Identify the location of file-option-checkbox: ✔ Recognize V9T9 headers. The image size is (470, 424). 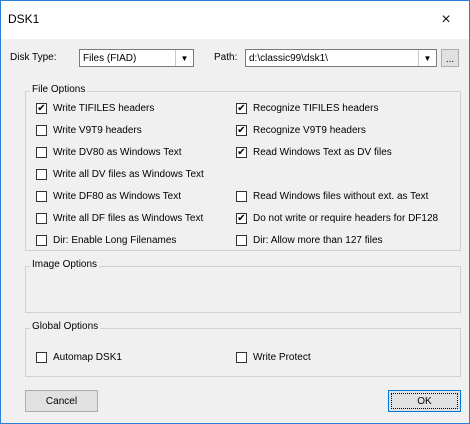
(301, 130).